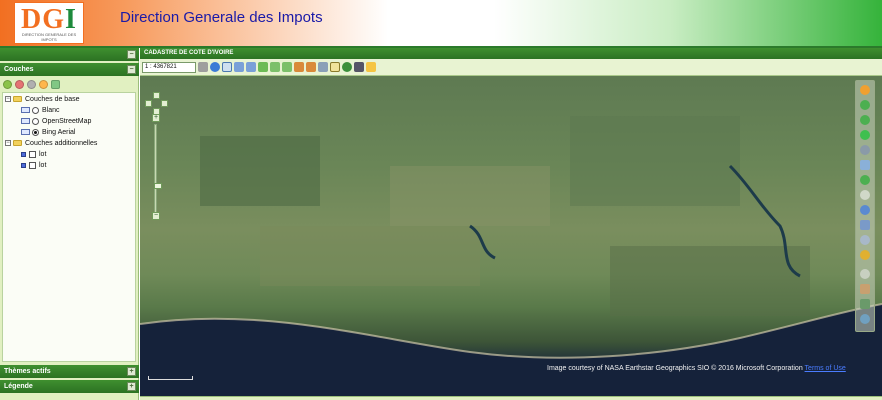 The image size is (882, 400). Describe the element at coordinates (69, 54) in the screenshot. I see `left-panel-topbar: −` at that location.